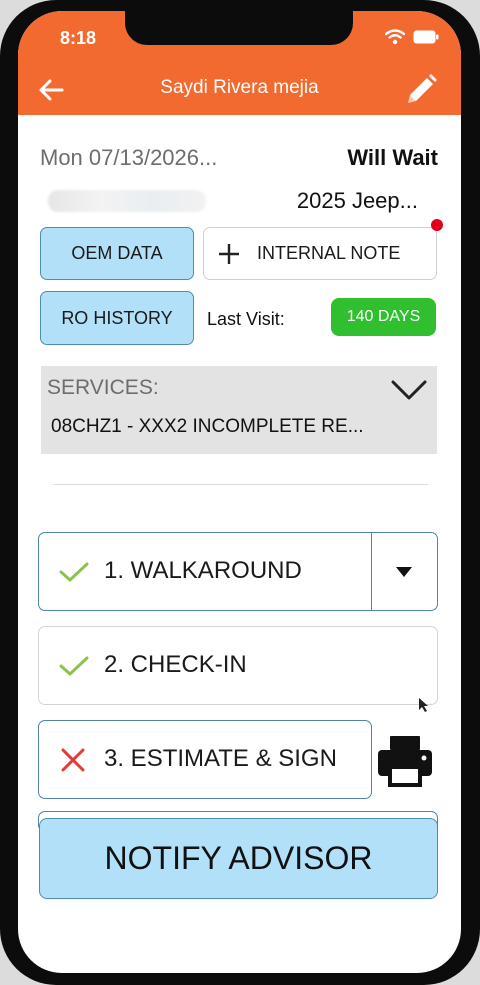  What do you see at coordinates (421, 90) in the screenshot?
I see `pencil-icon` at bounding box center [421, 90].